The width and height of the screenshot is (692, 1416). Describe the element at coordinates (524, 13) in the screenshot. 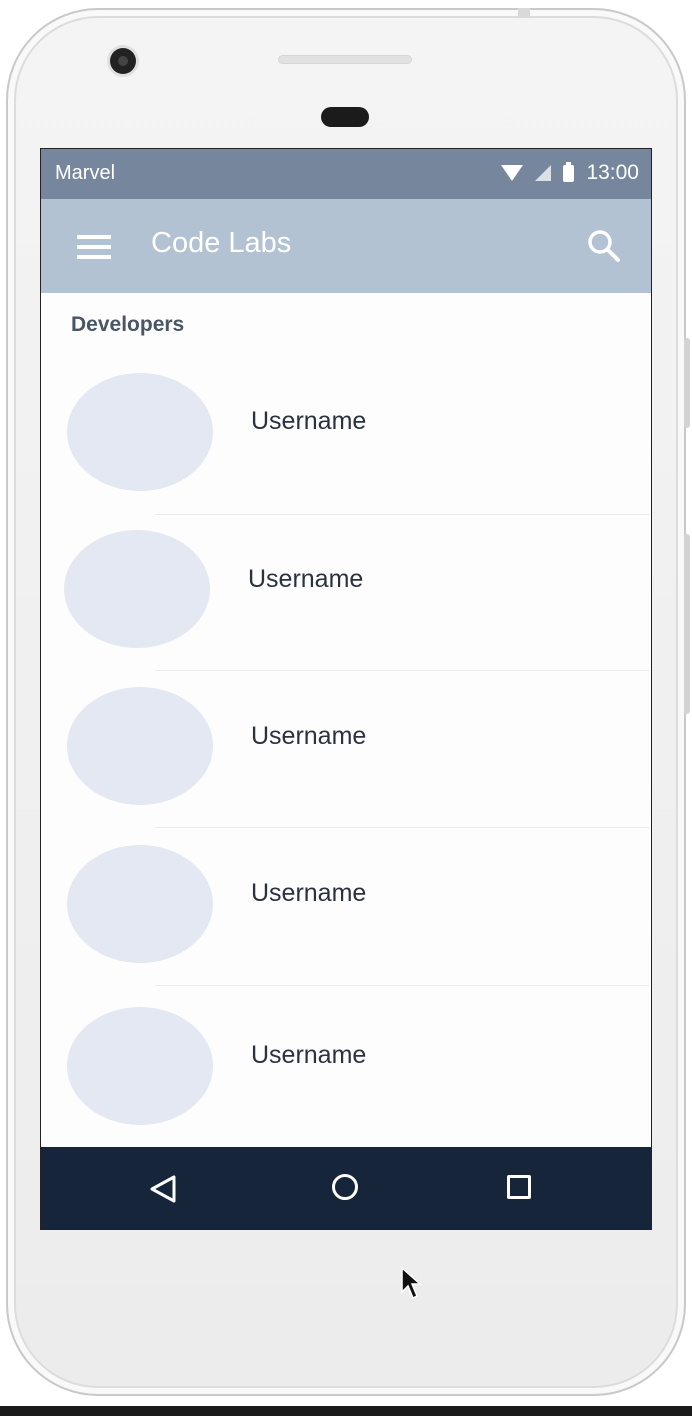

I see `phone-top-tab` at that location.